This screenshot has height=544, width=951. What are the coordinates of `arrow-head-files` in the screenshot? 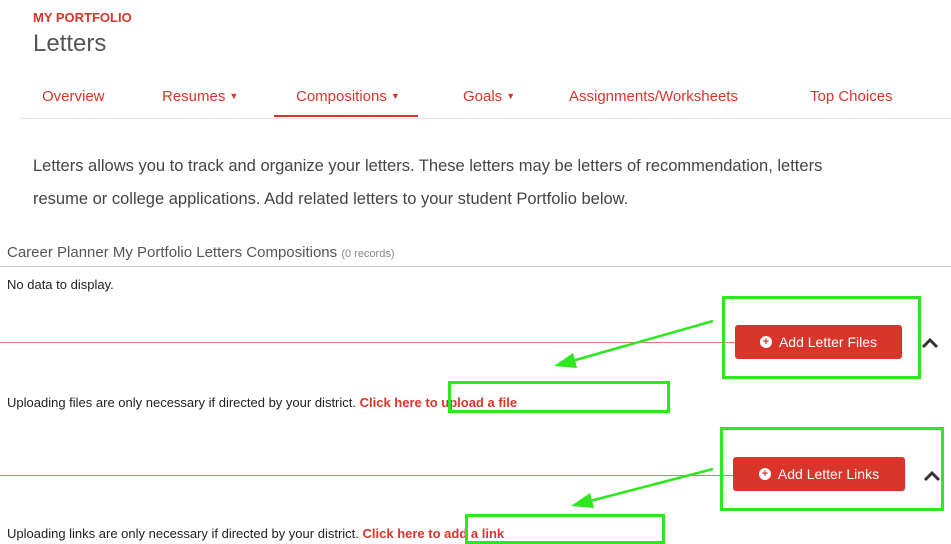 It's located at (565, 360).